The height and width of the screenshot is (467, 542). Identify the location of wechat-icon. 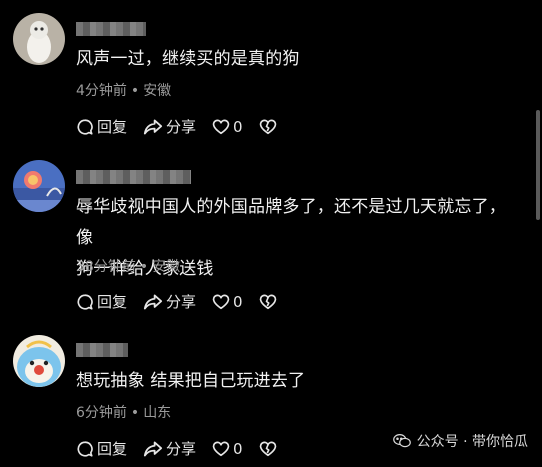
(401, 441).